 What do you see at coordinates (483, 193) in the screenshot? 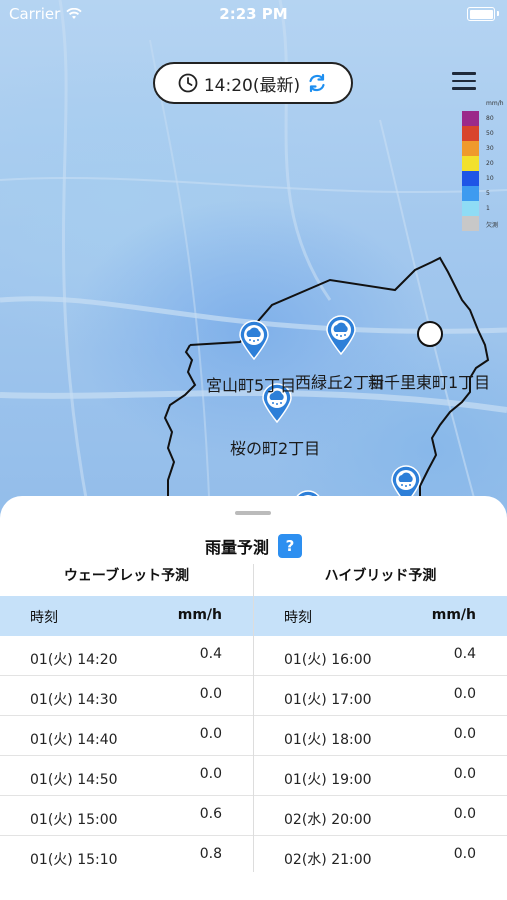
I see `legend-item: 5` at bounding box center [483, 193].